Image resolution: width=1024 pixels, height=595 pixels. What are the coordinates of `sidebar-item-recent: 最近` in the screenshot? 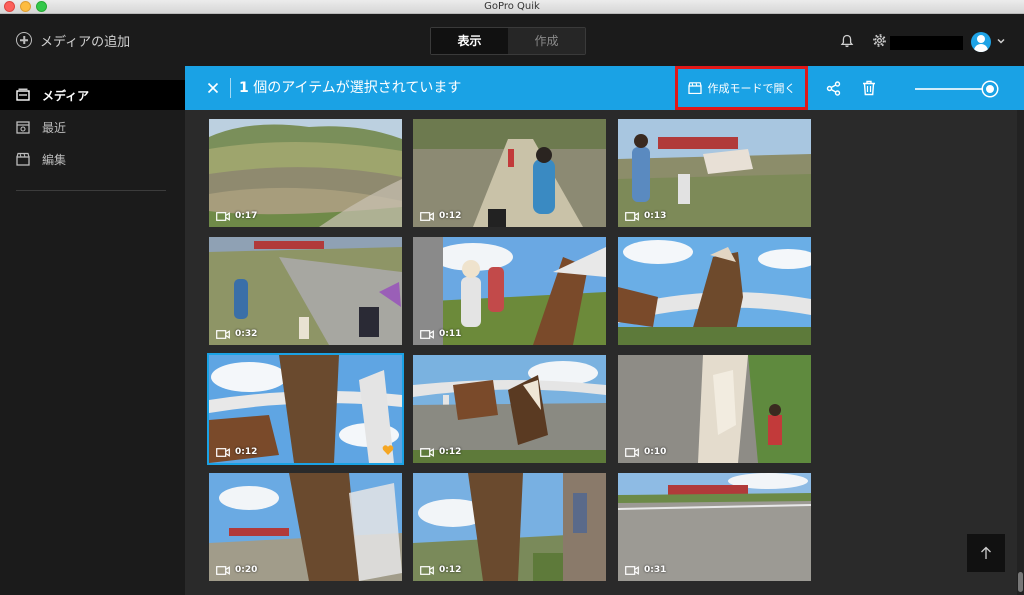 It's located at (92, 127).